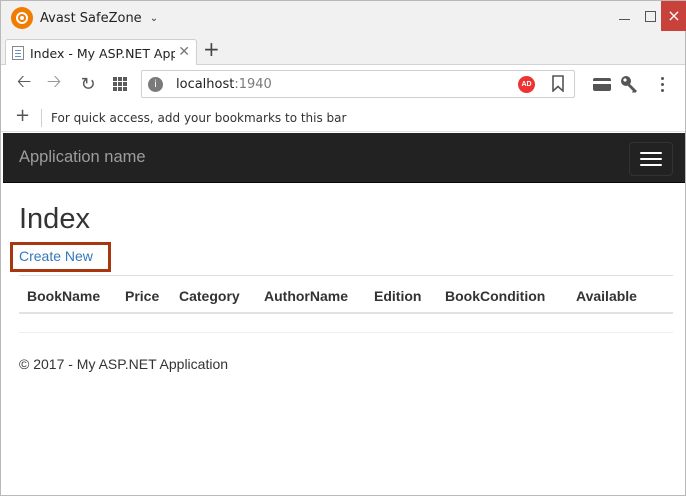 The width and height of the screenshot is (686, 496). Describe the element at coordinates (142, 296) in the screenshot. I see `column-header-price: Price` at that location.